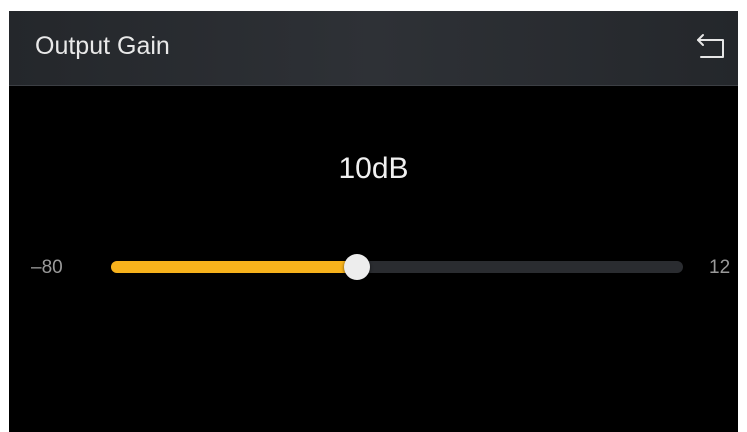  Describe the element at coordinates (373, 168) in the screenshot. I see `gain-value: 10dB` at that location.